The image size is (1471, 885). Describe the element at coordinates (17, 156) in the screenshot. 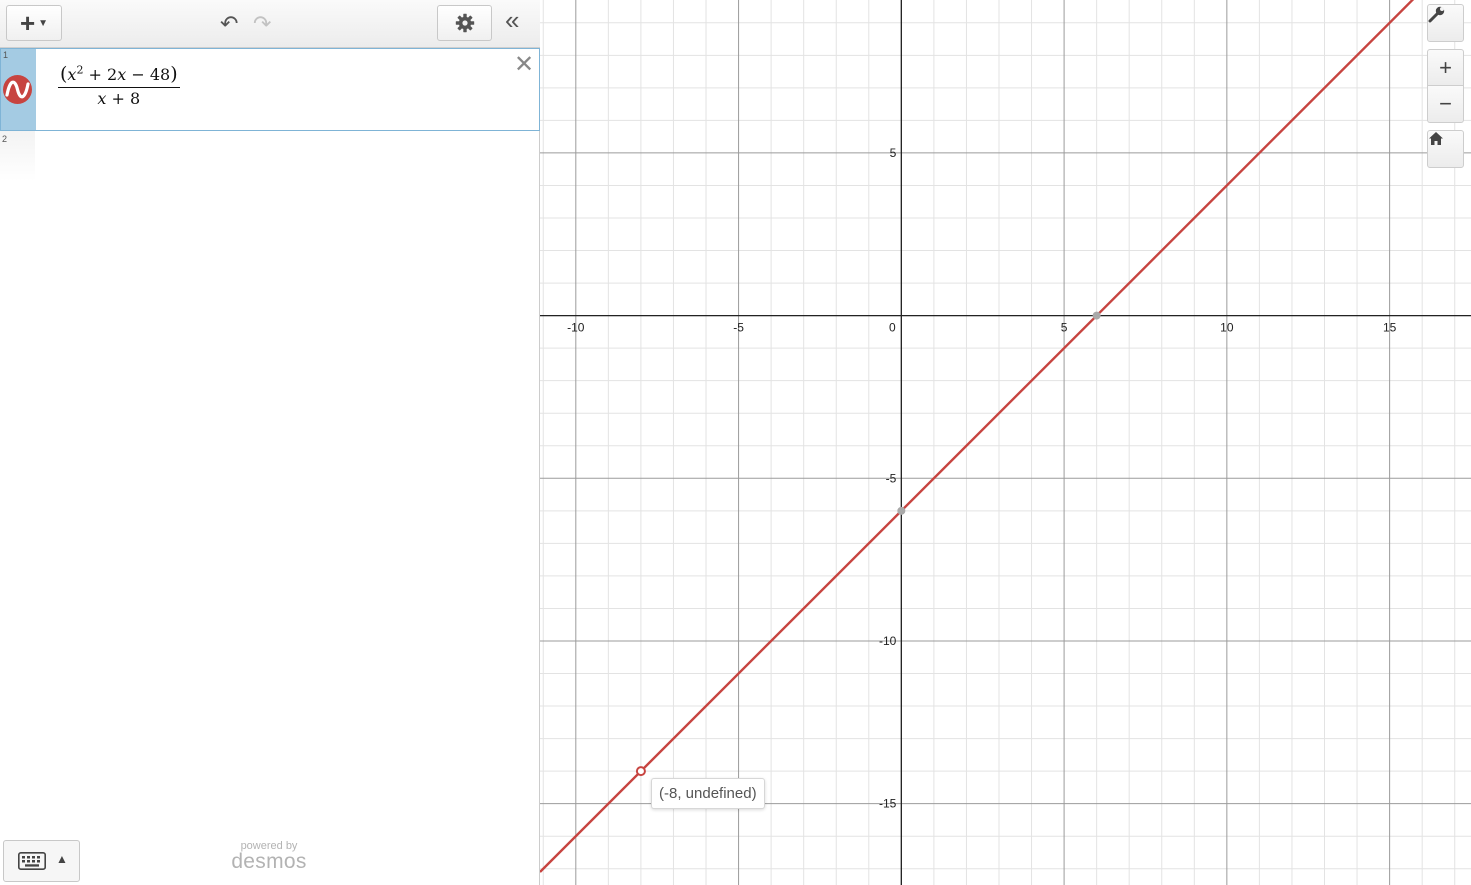

I see `new-expression-row: 2` at that location.